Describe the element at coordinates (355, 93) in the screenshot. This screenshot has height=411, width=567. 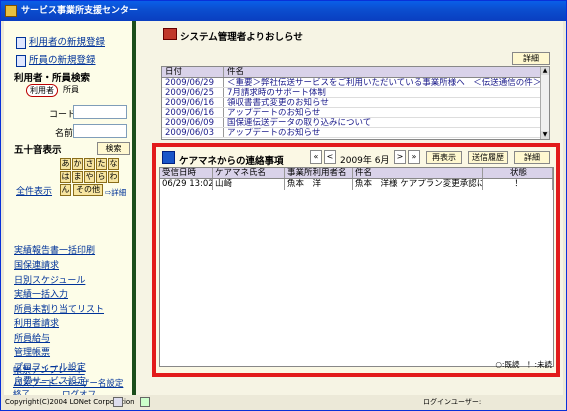
I see `notice-row: 2009/06/25 7月請求時のサポート体制` at that location.